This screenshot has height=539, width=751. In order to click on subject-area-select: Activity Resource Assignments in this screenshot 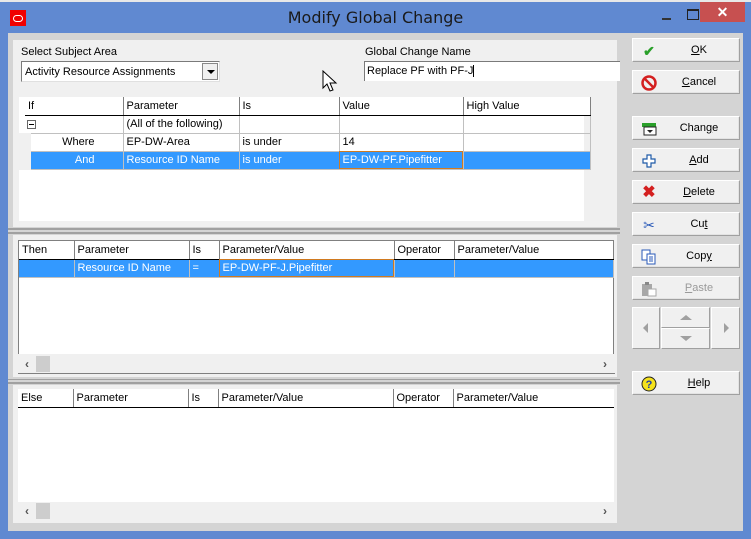, I will do `click(120, 71)`.